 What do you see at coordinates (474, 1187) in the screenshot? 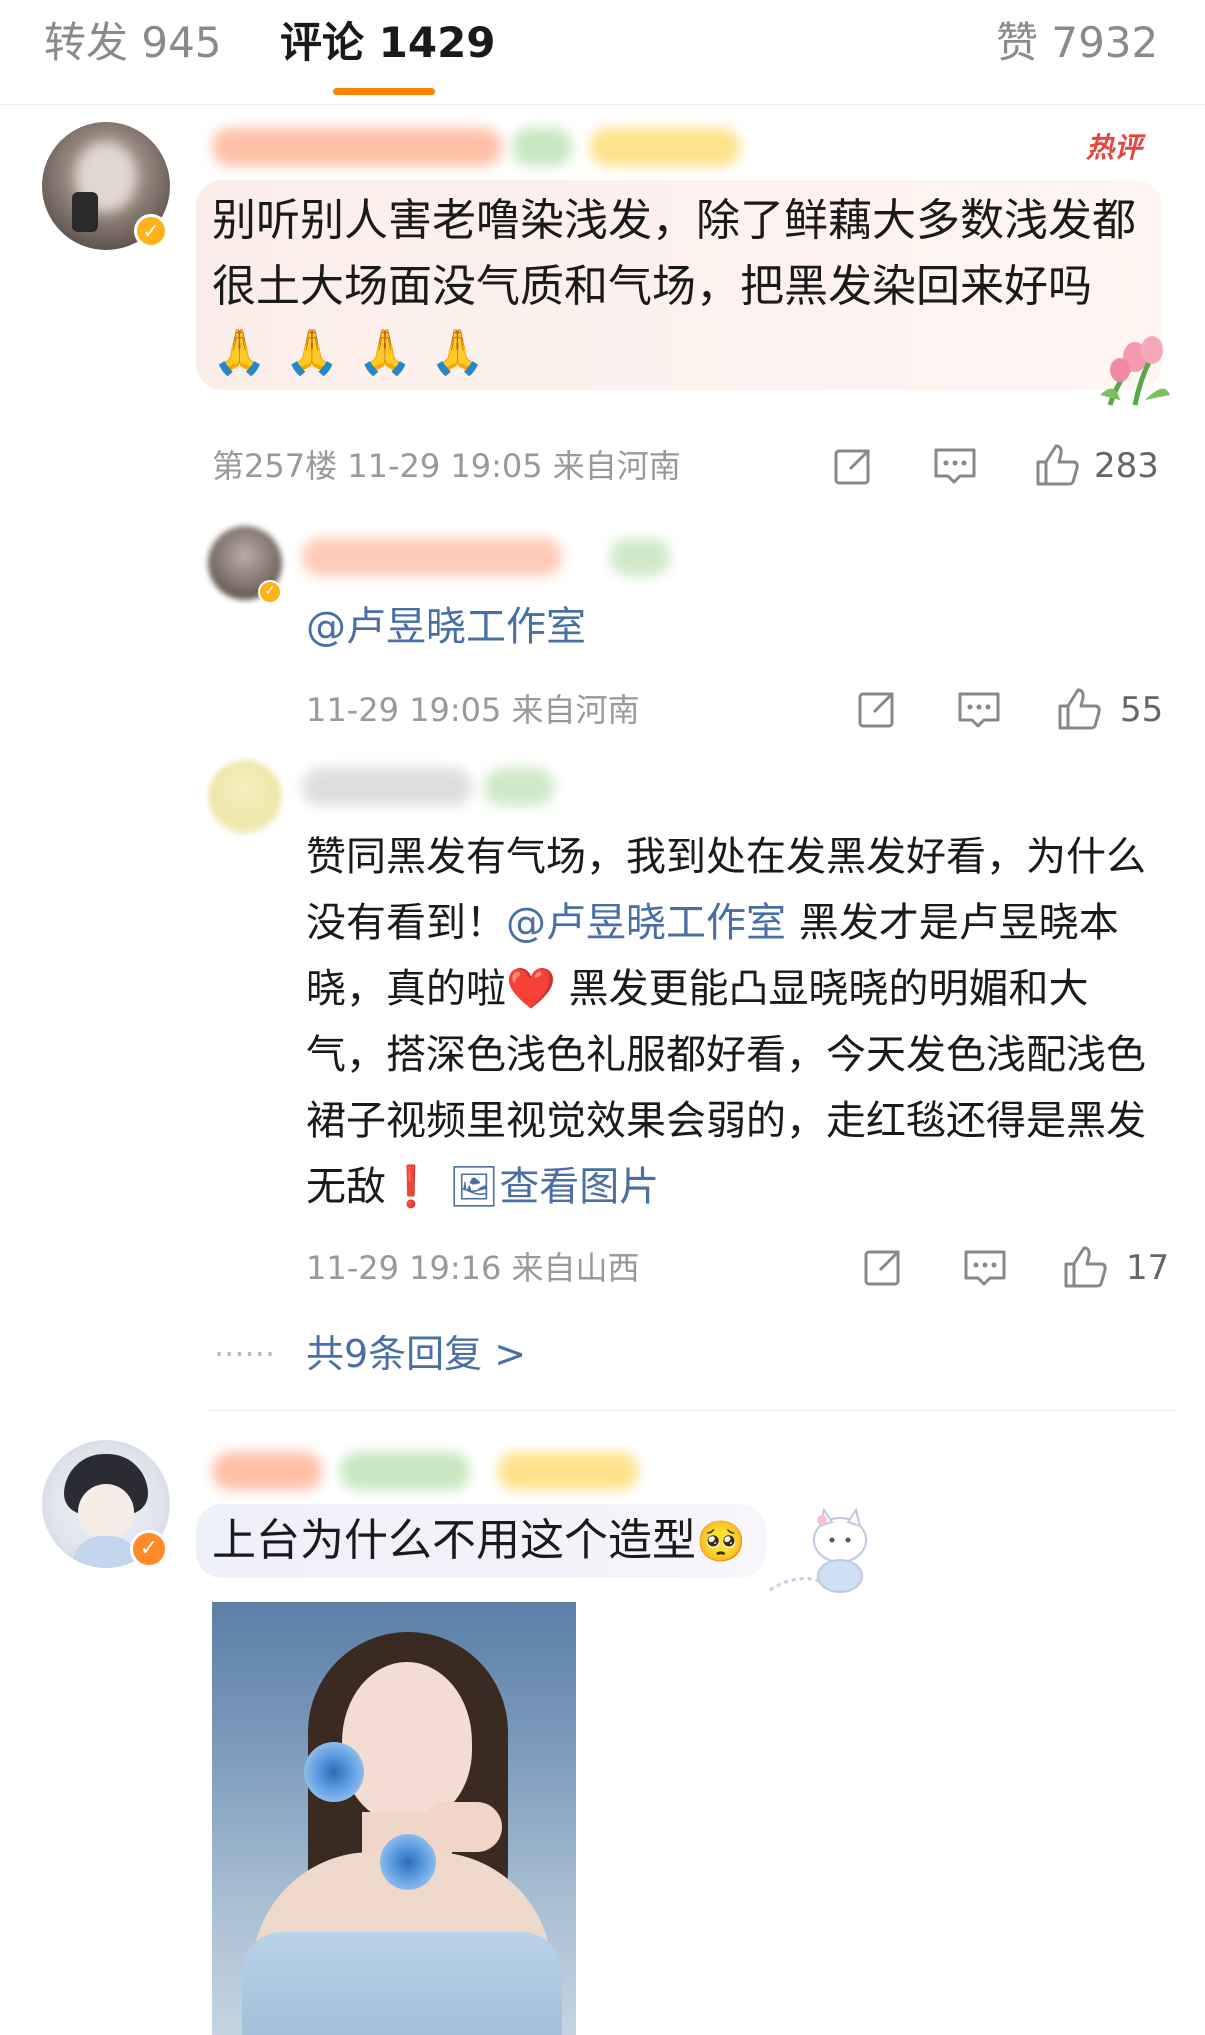
I see `image-icon: 🖼` at bounding box center [474, 1187].